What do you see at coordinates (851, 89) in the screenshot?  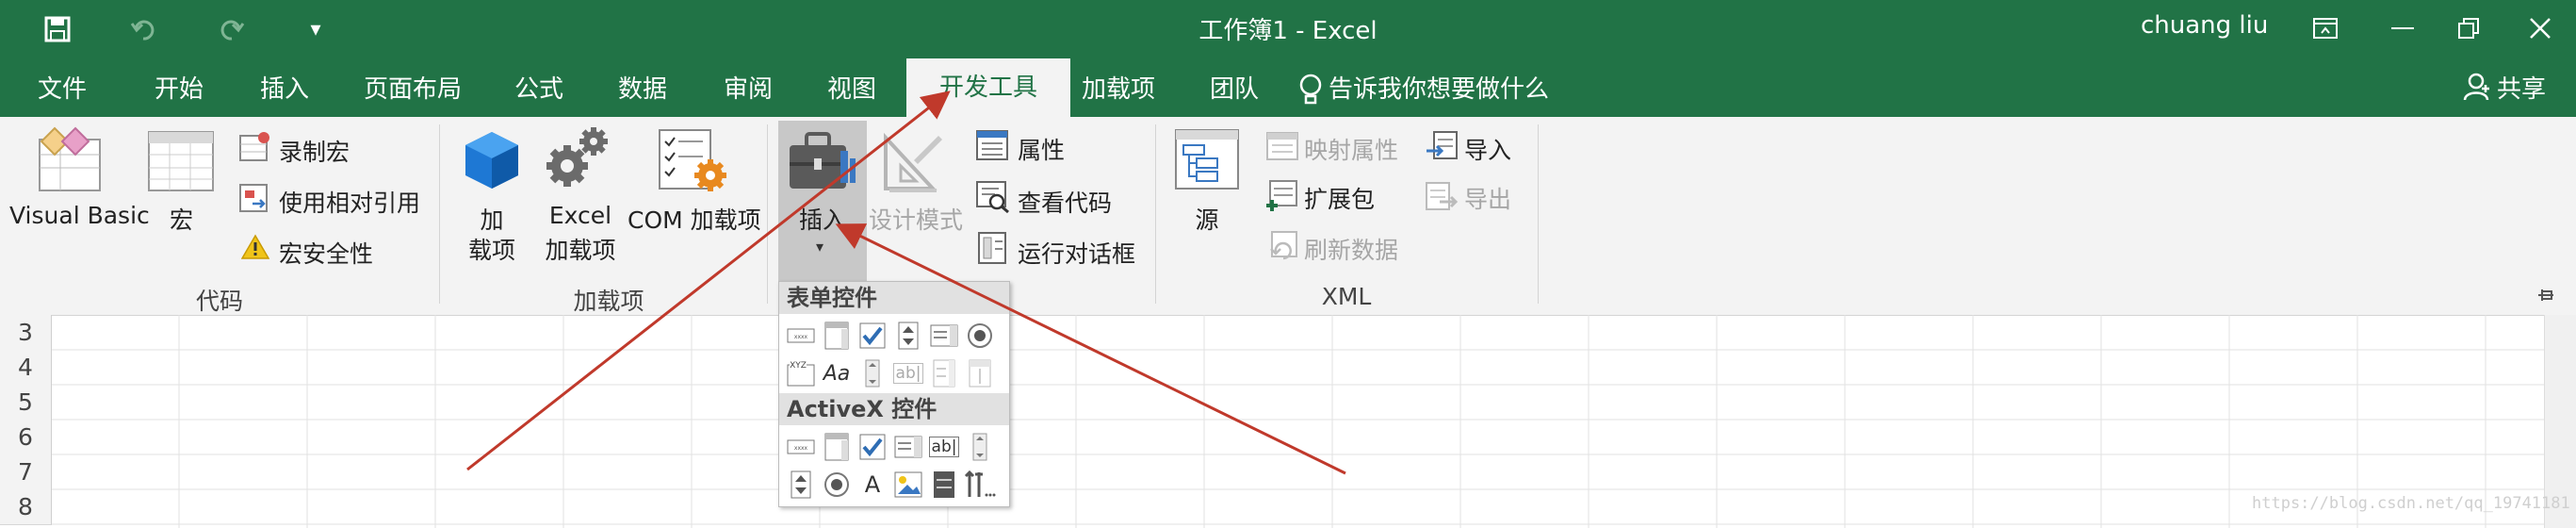 I see `tab-view: 视图` at bounding box center [851, 89].